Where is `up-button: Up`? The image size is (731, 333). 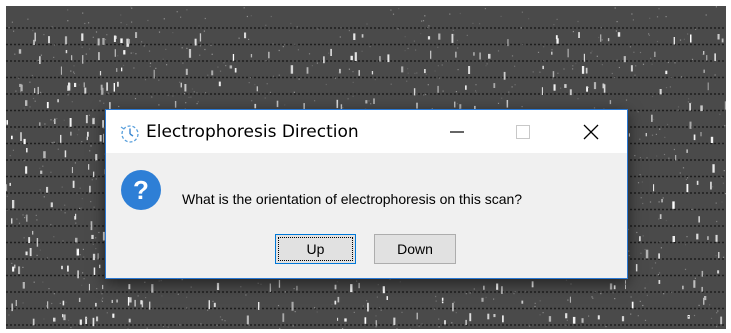 up-button: Up is located at coordinates (315, 249).